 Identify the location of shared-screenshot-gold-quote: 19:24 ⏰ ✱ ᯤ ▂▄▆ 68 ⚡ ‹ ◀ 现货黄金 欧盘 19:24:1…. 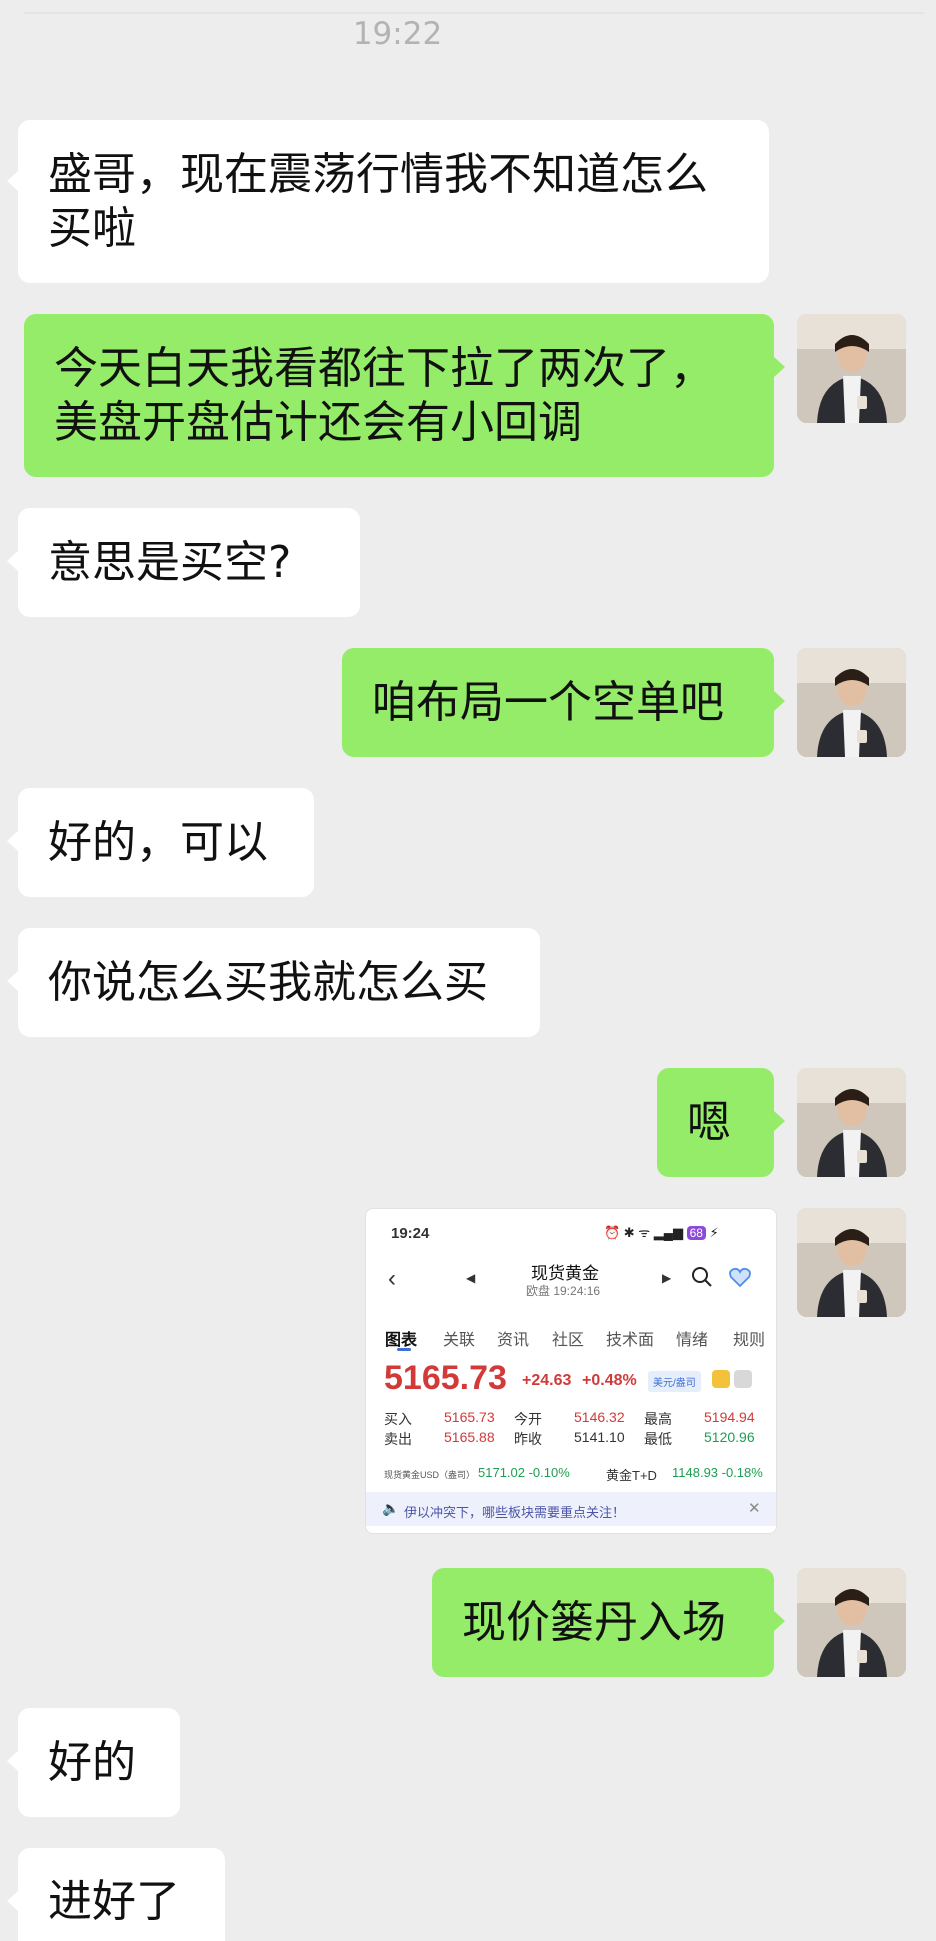
(571, 1371).